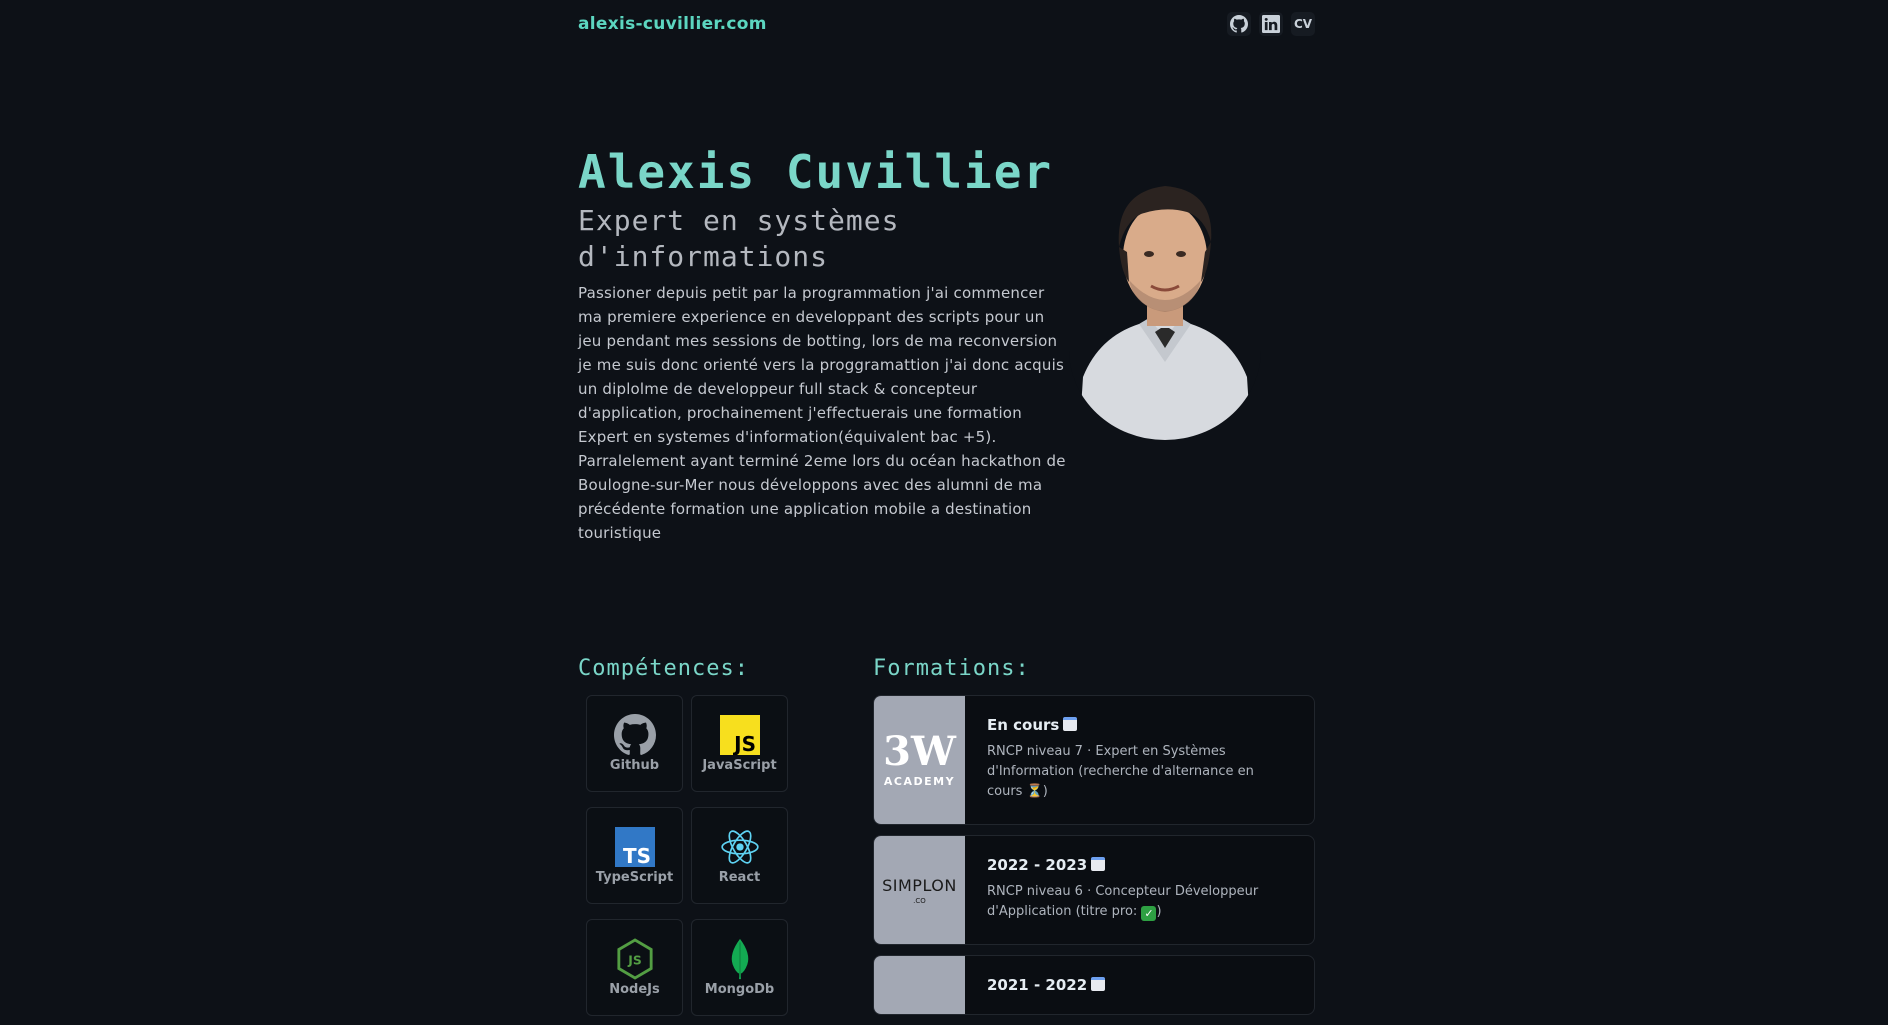  I want to click on simplon-logo: SIMPLON .CO, so click(919, 890).